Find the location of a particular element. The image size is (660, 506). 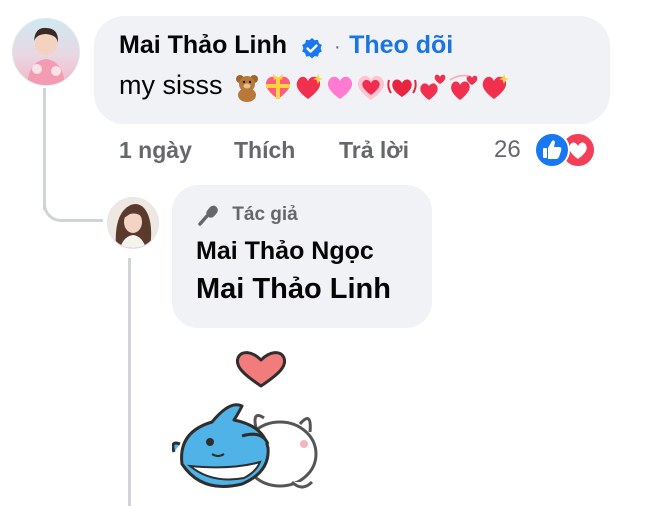

reply-author-avatar is located at coordinates (133, 223).